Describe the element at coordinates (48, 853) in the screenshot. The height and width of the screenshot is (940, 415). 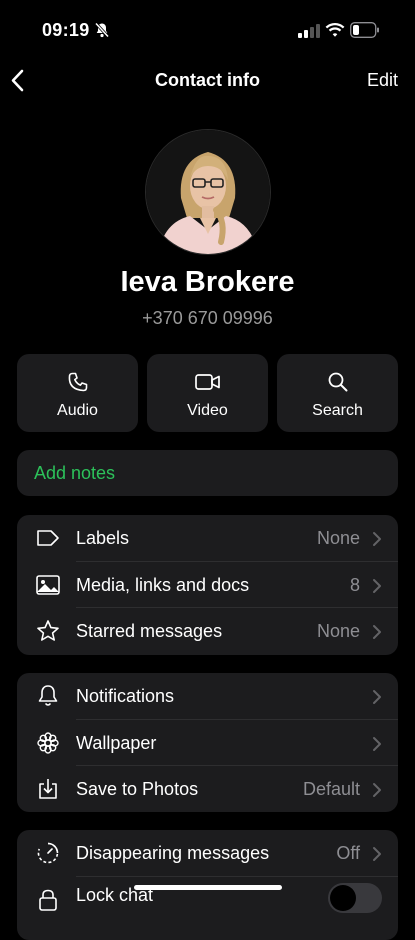
I see `timer-icon` at that location.